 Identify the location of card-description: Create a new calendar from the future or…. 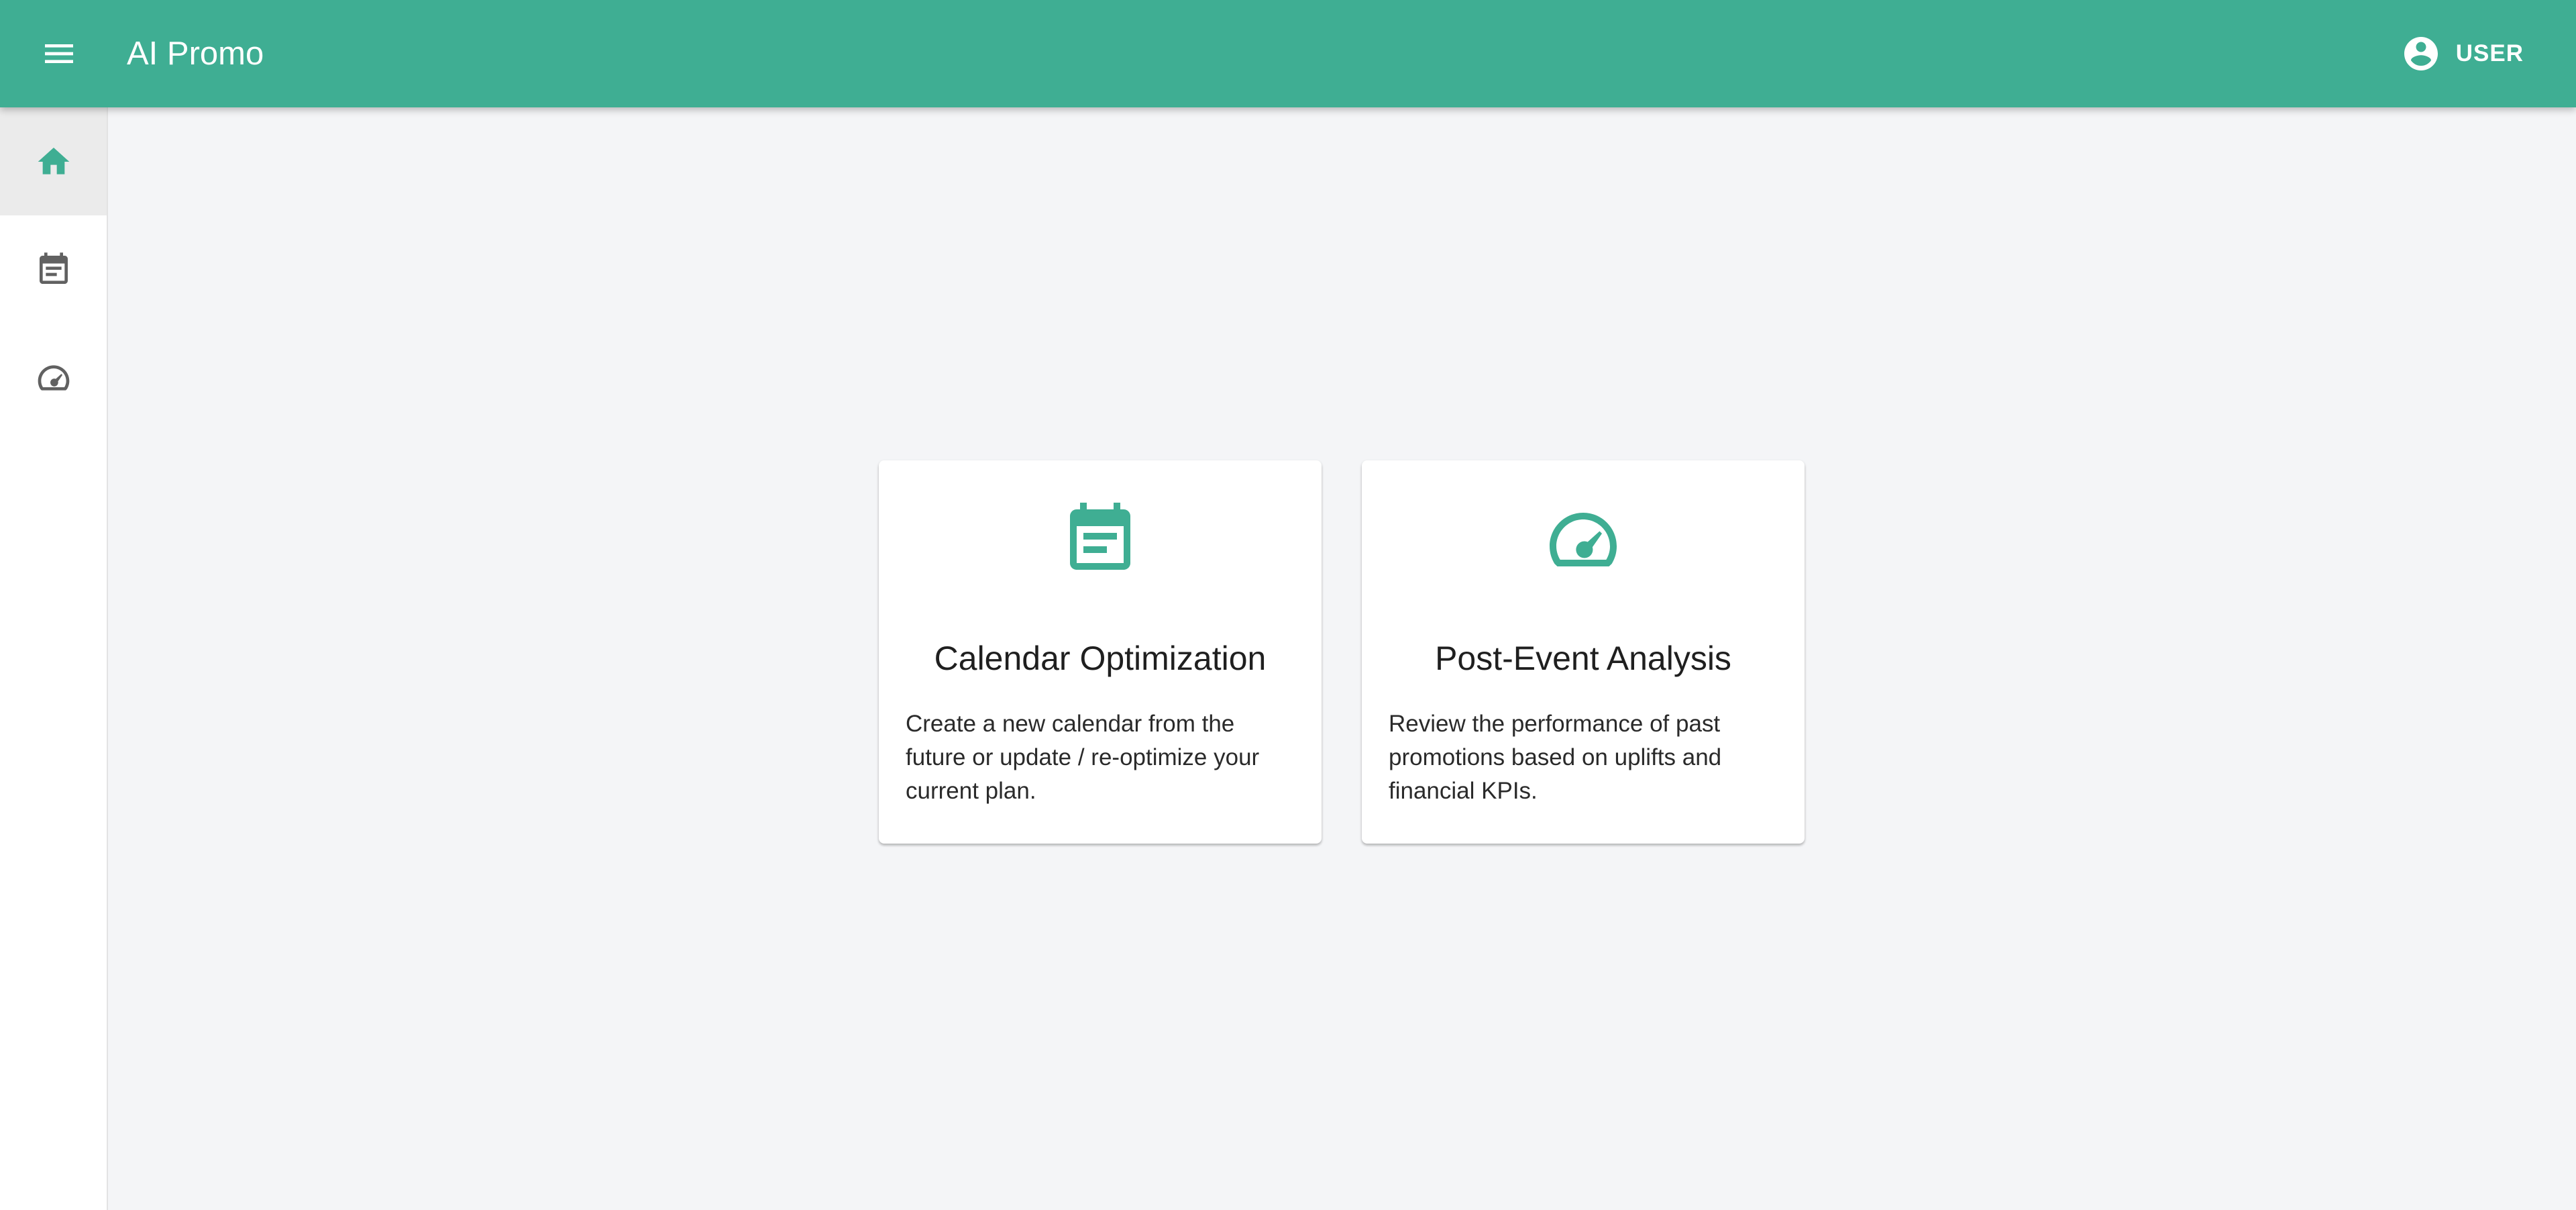
(1083, 757).